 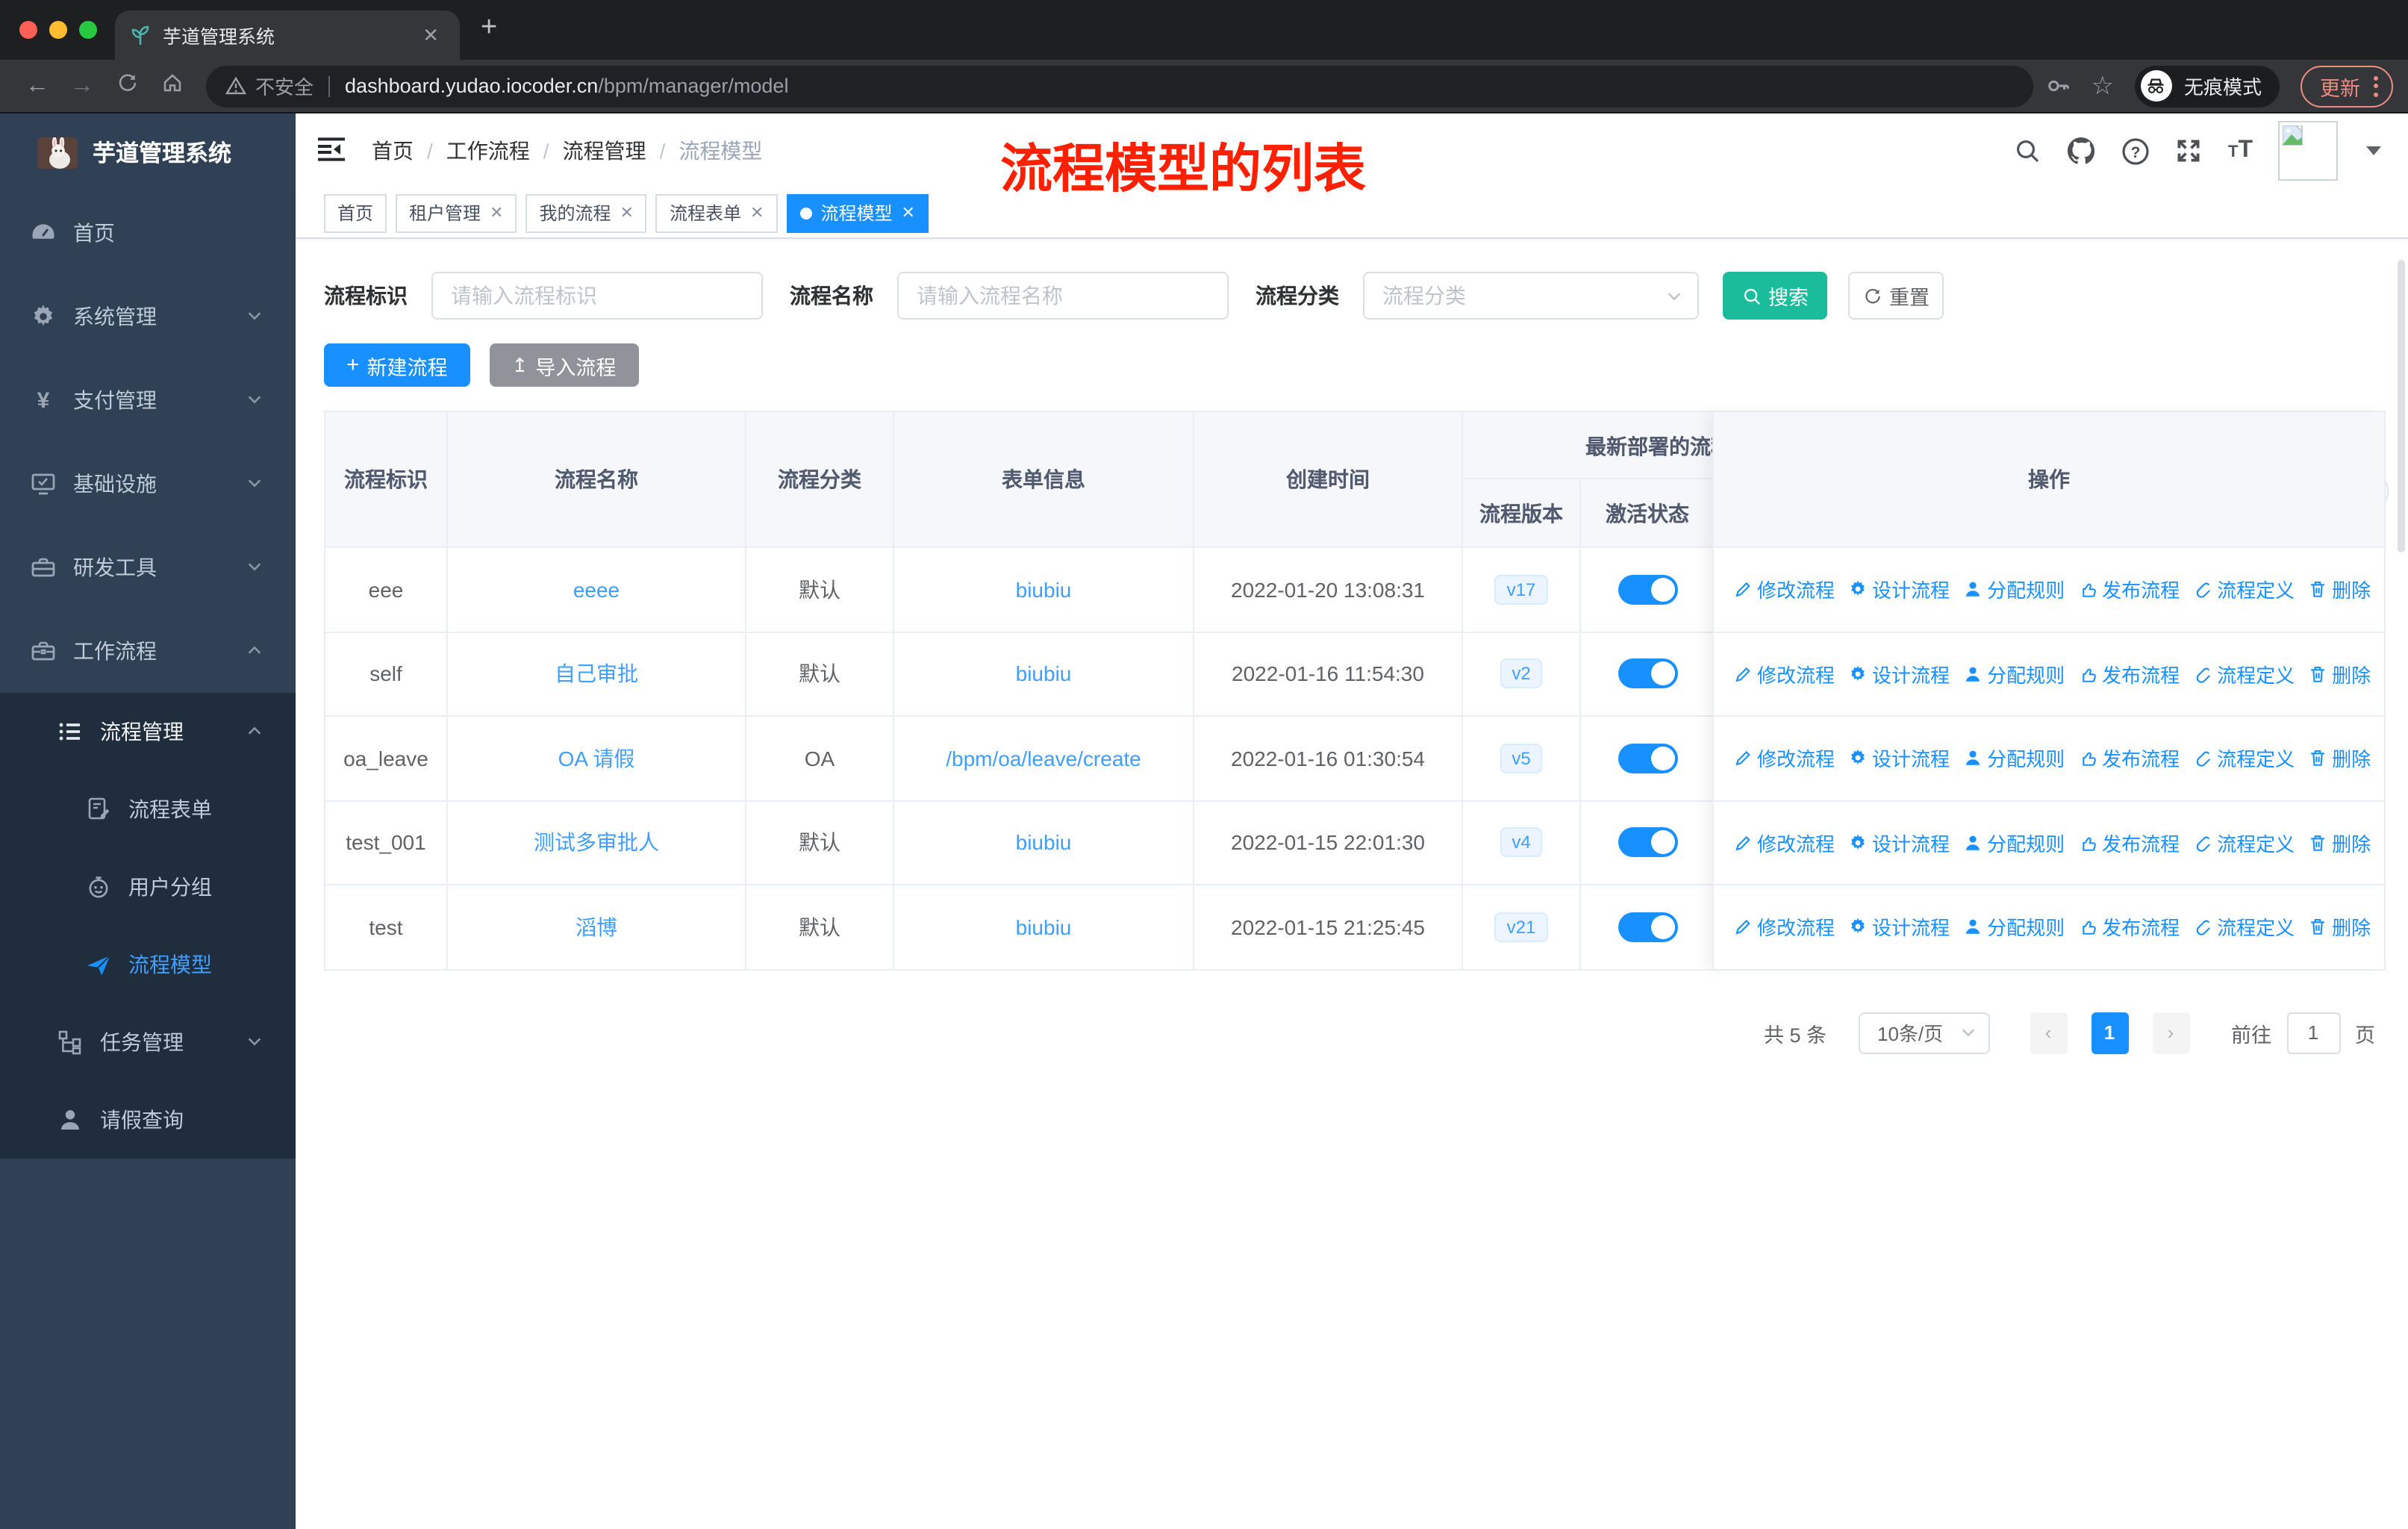 What do you see at coordinates (148, 965) in the screenshot?
I see `sidebar-item-process-model: 流程模型` at bounding box center [148, 965].